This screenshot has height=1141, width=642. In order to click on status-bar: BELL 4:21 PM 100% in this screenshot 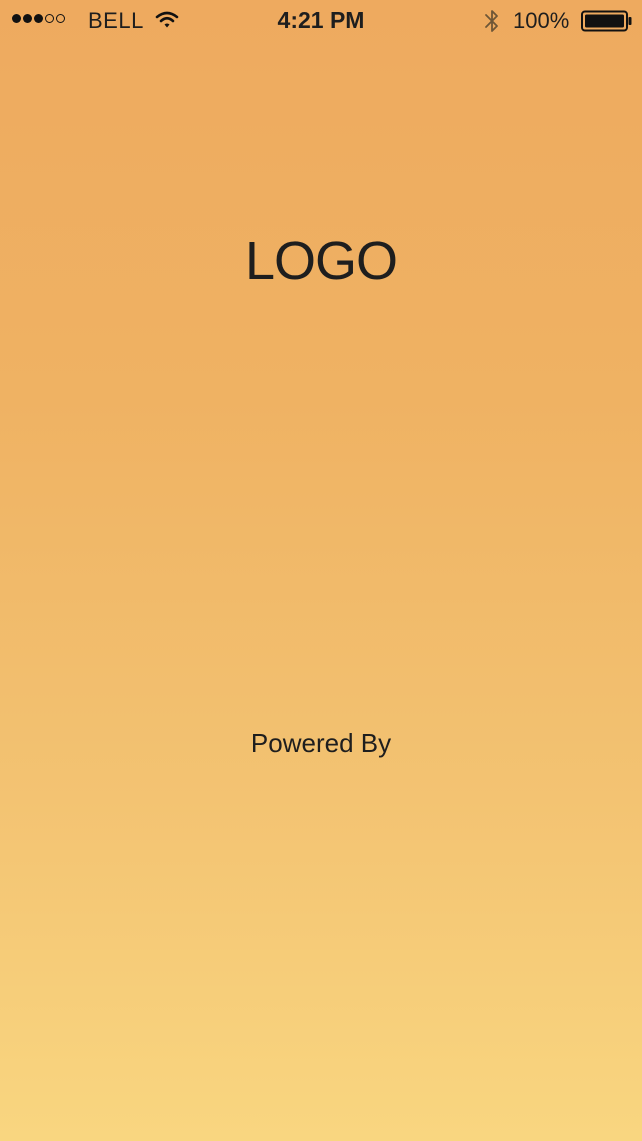, I will do `click(321, 20)`.